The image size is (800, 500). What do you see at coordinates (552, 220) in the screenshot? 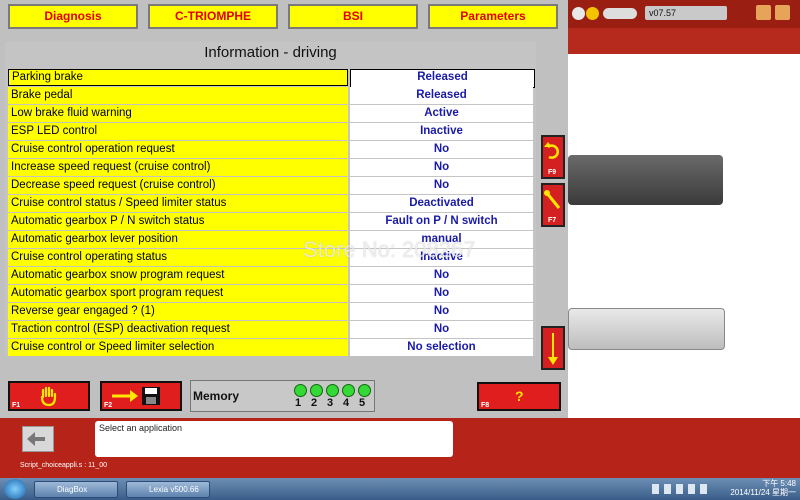
I see `f7-key-label: F7` at bounding box center [552, 220].